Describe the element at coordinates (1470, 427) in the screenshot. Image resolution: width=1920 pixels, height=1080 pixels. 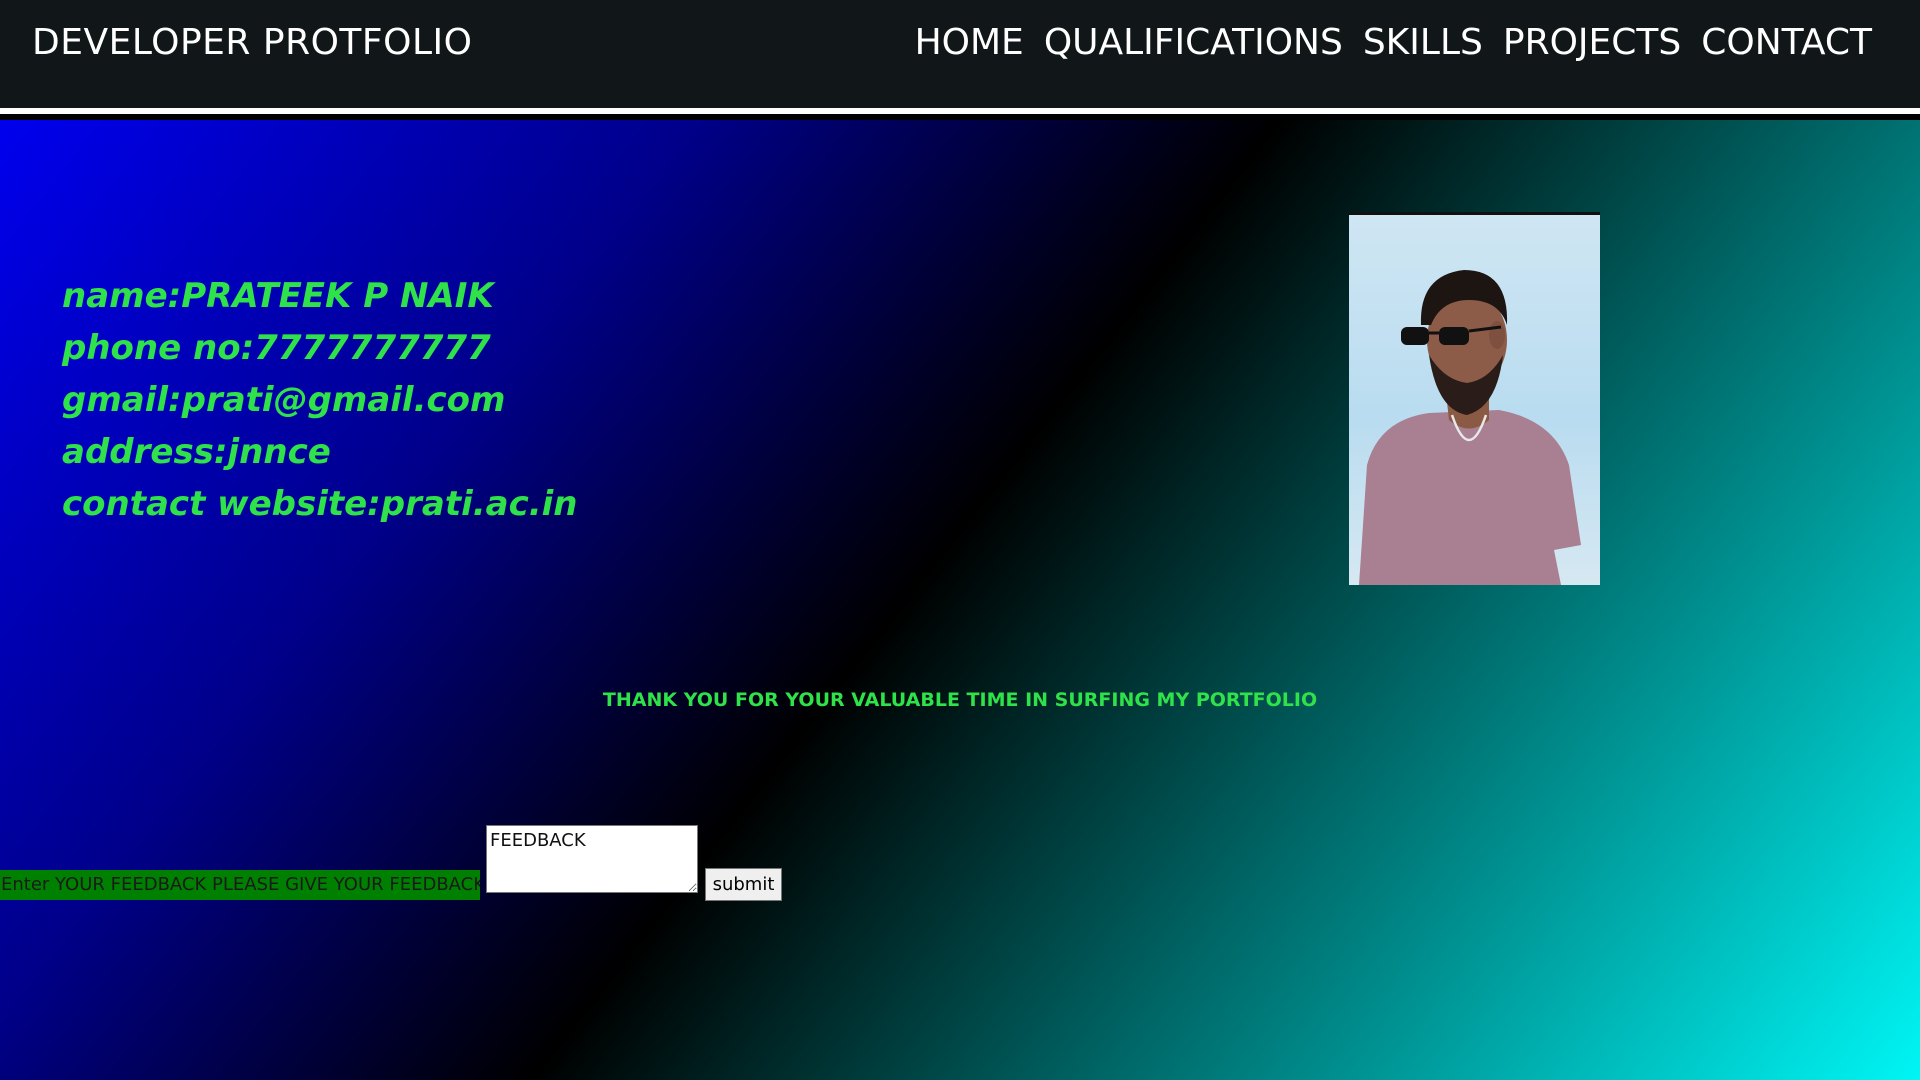
I see `profile-photo-illustration` at that location.